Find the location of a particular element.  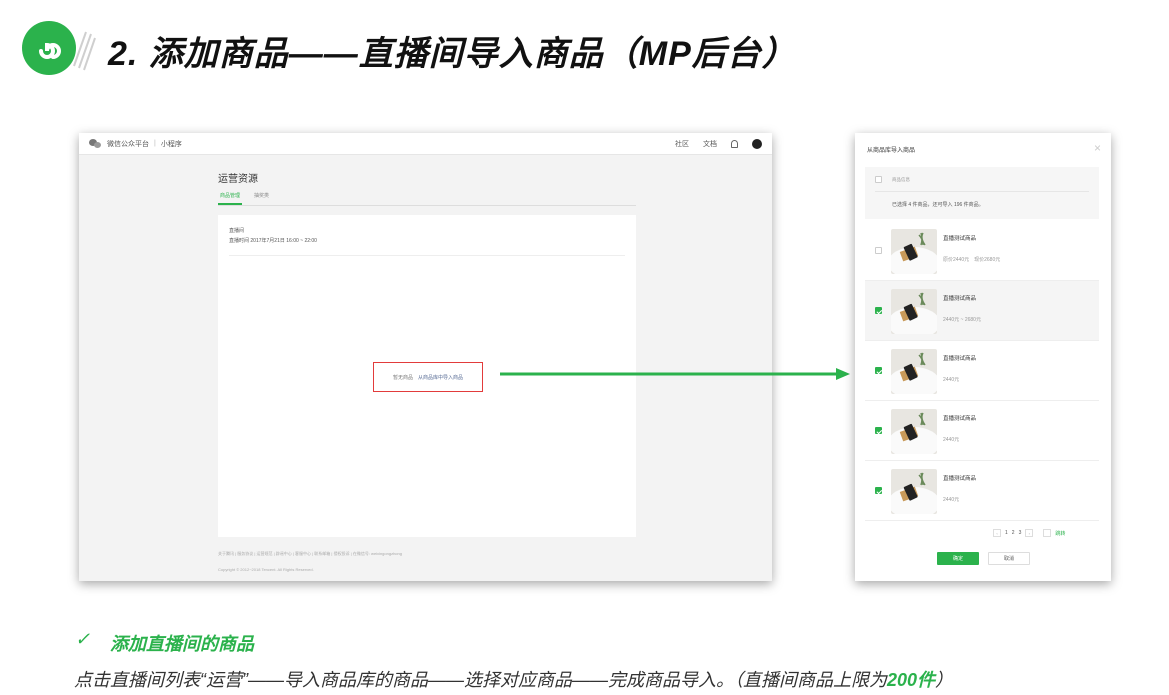

prev-page-icon: ‹ is located at coordinates (997, 533).